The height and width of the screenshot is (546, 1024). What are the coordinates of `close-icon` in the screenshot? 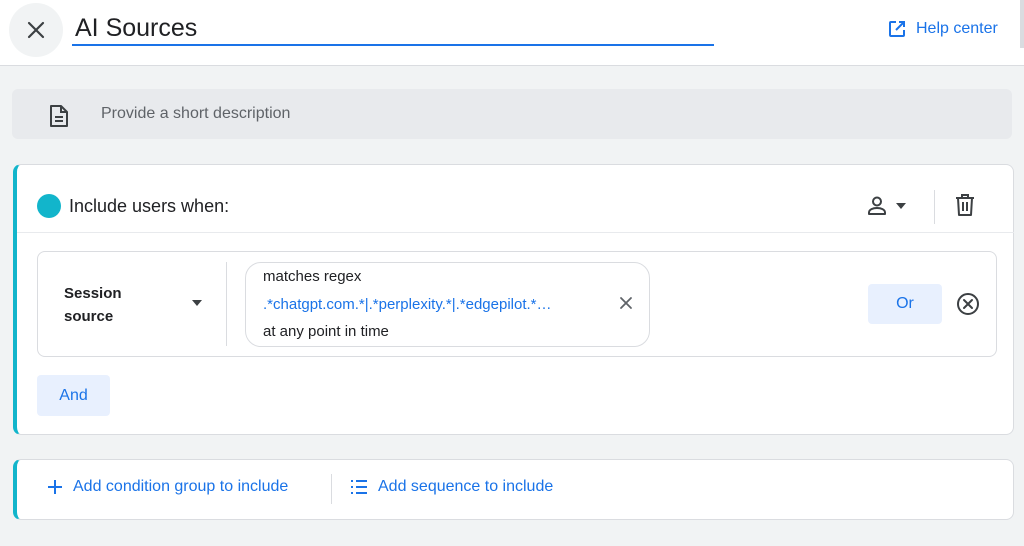 It's located at (36, 30).